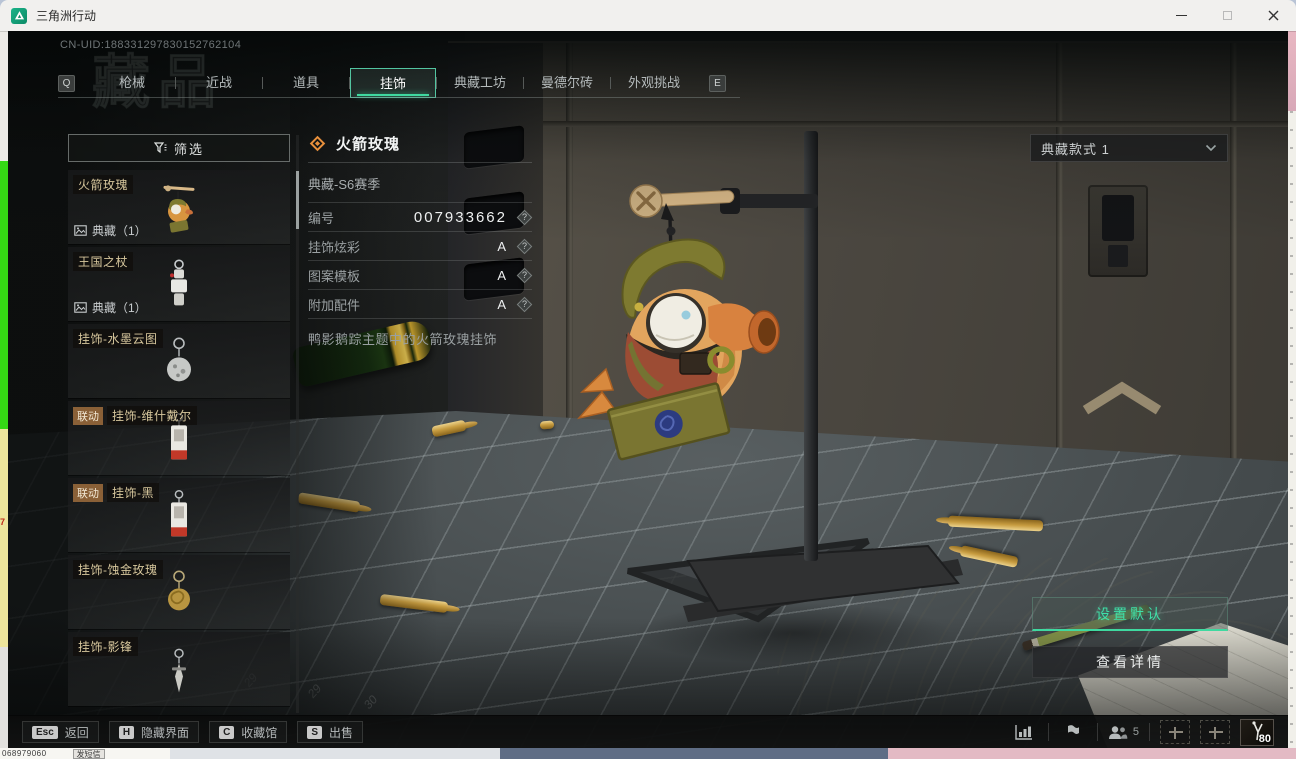 The width and height of the screenshot is (1296, 759). What do you see at coordinates (654, 83) in the screenshot?
I see `tab-外观挑战: 外观挑战` at bounding box center [654, 83].